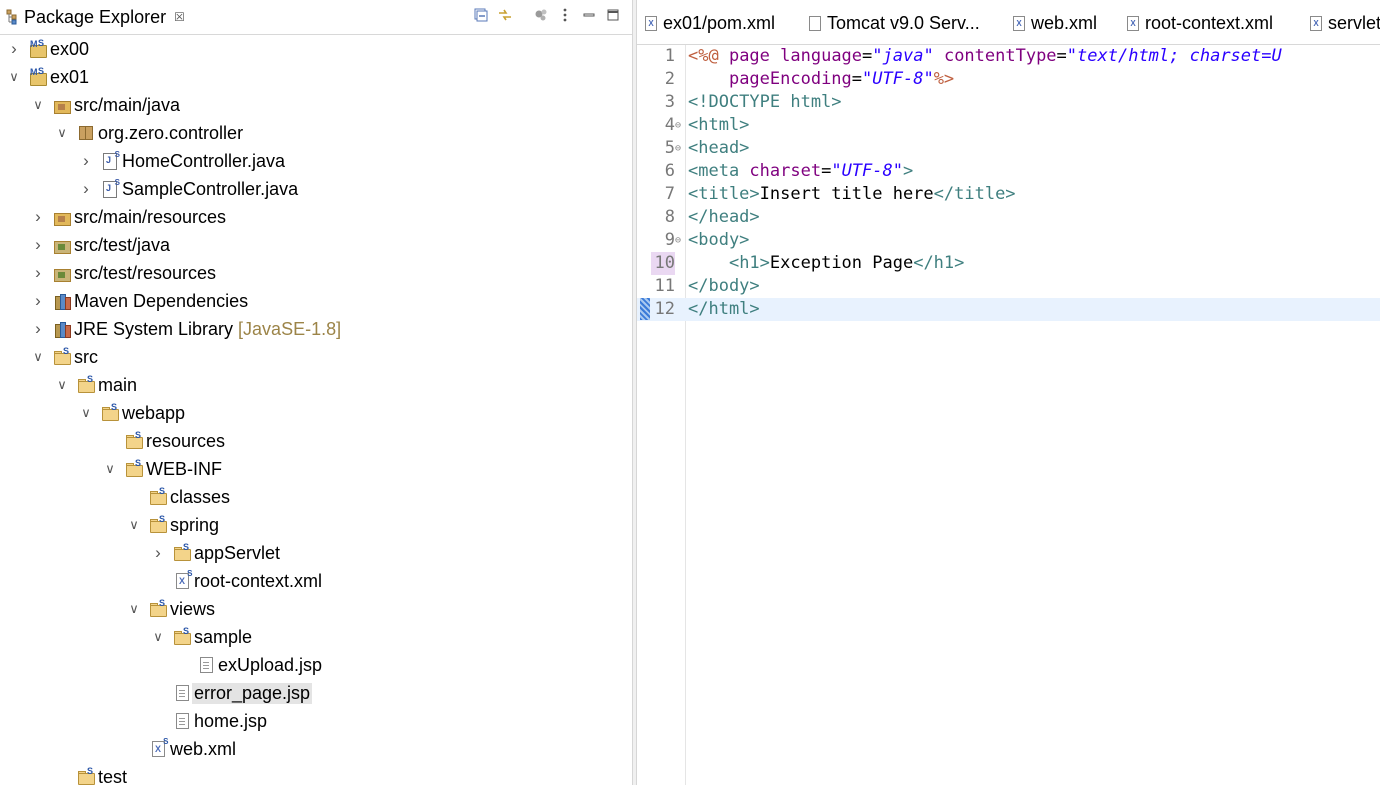 The image size is (1380, 785). Describe the element at coordinates (1200, 23) in the screenshot. I see `editor-tab-4: Xroot-context.xml` at that location.